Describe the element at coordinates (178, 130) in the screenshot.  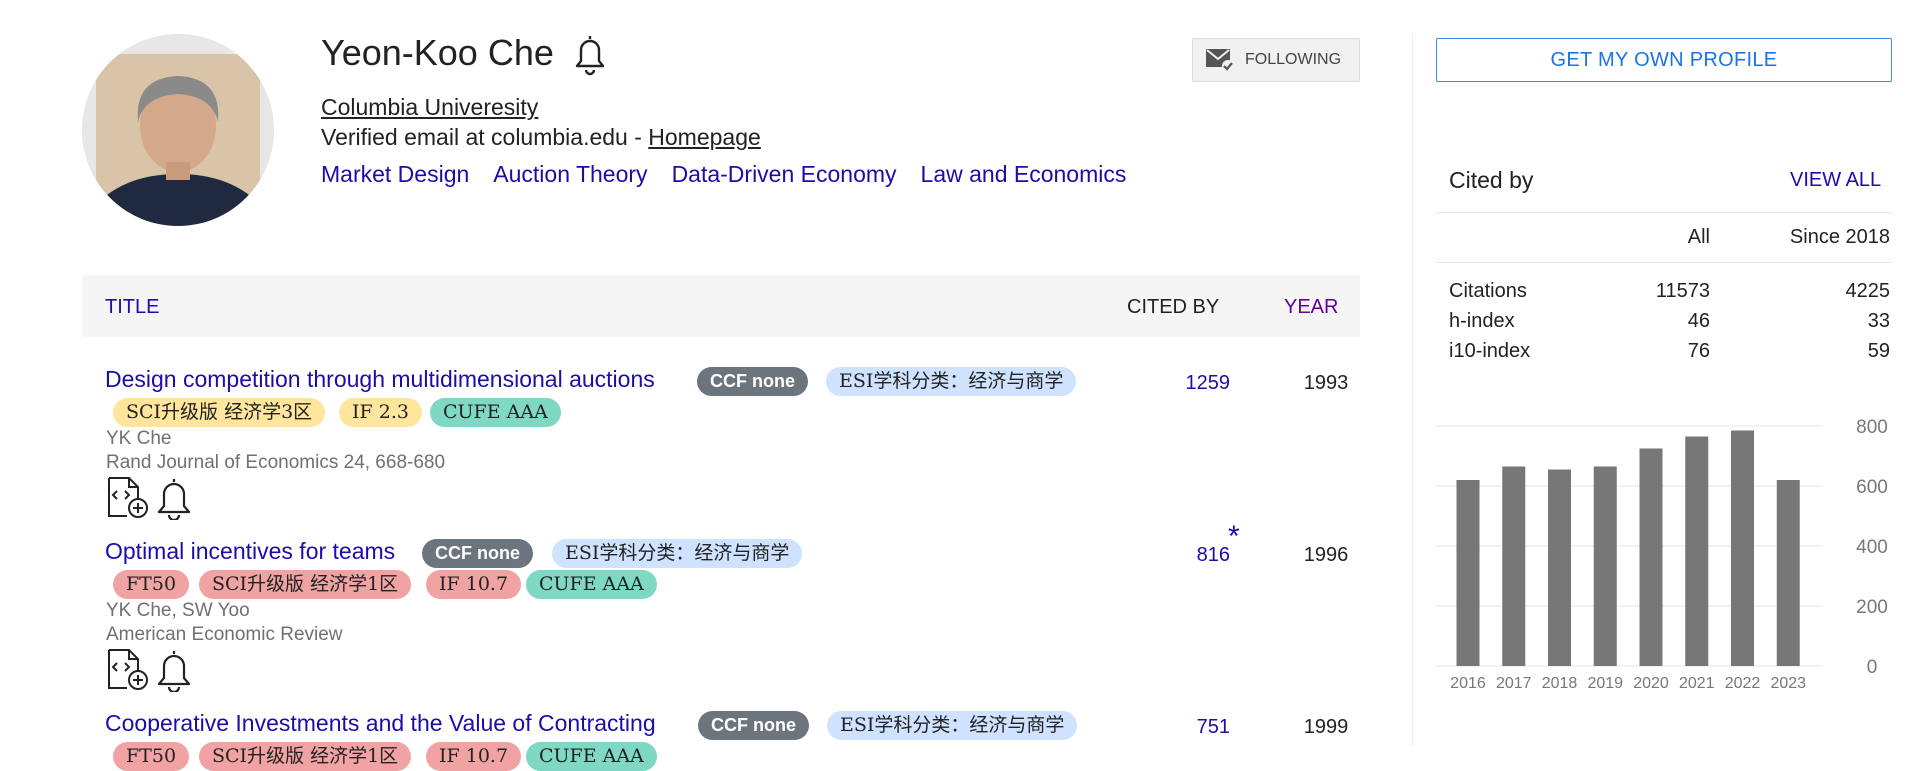
I see `avatar` at that location.